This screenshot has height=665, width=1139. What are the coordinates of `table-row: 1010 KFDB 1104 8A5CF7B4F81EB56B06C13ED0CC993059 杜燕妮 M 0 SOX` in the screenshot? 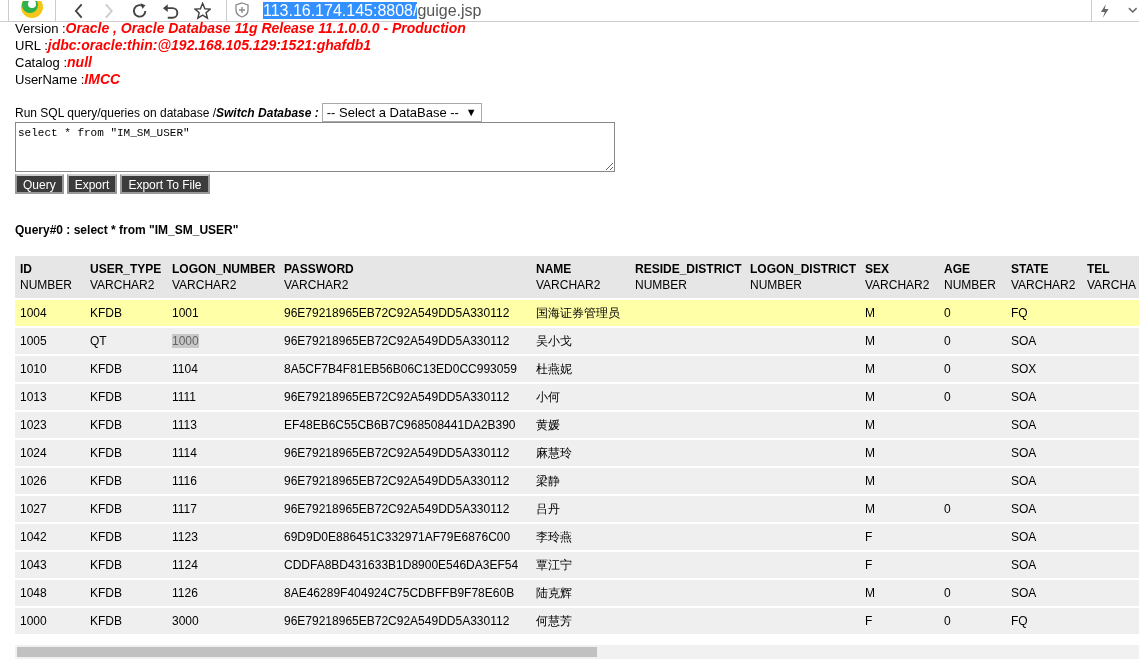 It's located at (577, 368).